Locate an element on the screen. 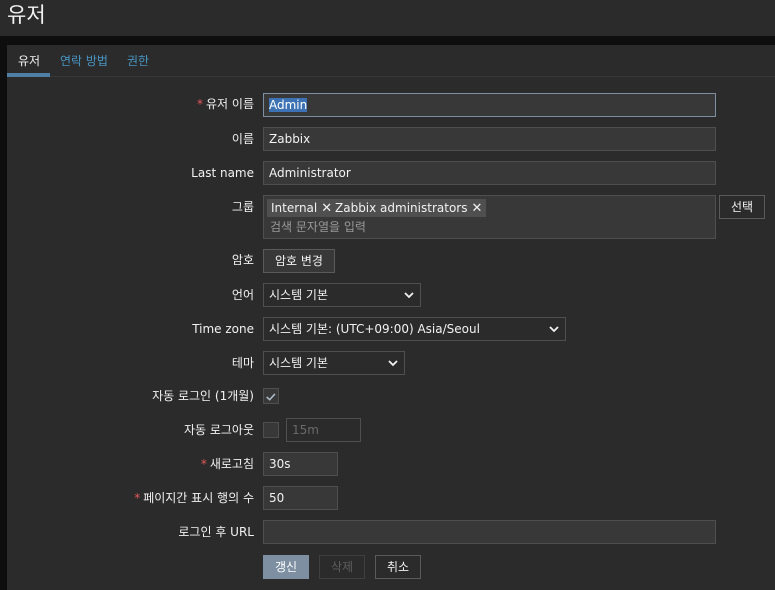 Image resolution: width=775 pixels, height=590 pixels. close-icon: ✕ is located at coordinates (476, 208).